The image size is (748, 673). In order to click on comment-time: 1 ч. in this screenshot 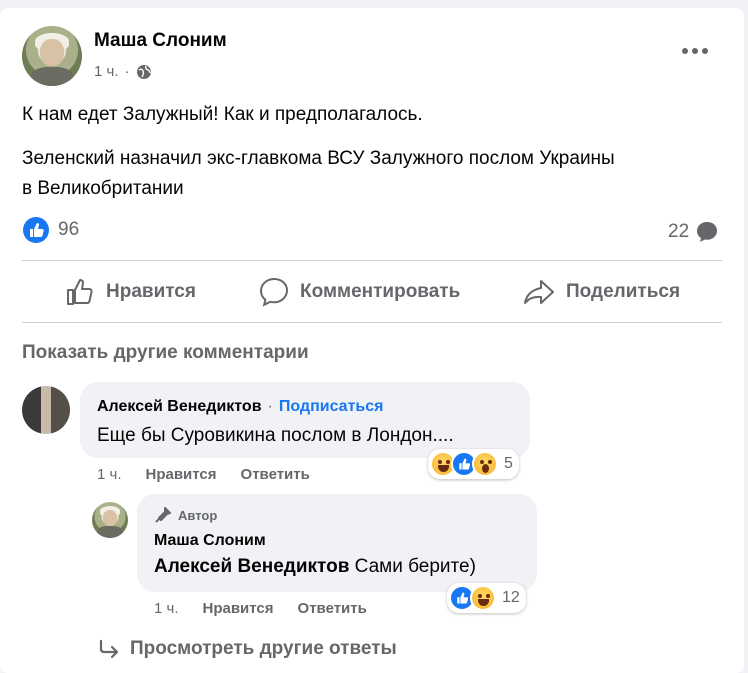, I will do `click(109, 474)`.